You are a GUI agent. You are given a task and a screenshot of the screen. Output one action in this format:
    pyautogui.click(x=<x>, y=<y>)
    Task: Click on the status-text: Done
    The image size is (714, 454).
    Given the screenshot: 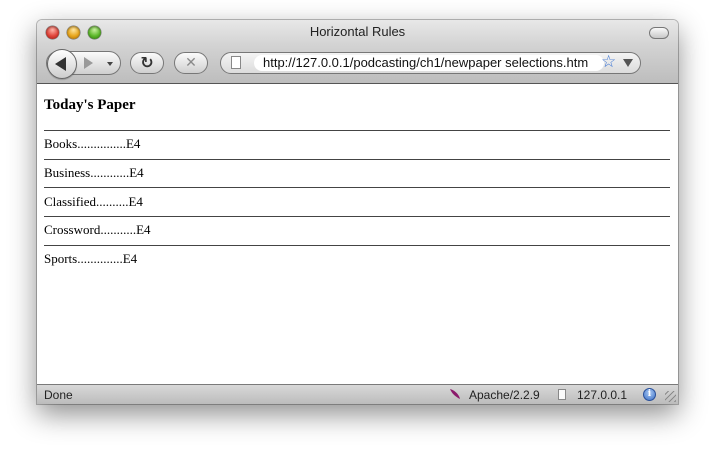 What is the action you would take?
    pyautogui.click(x=58, y=395)
    